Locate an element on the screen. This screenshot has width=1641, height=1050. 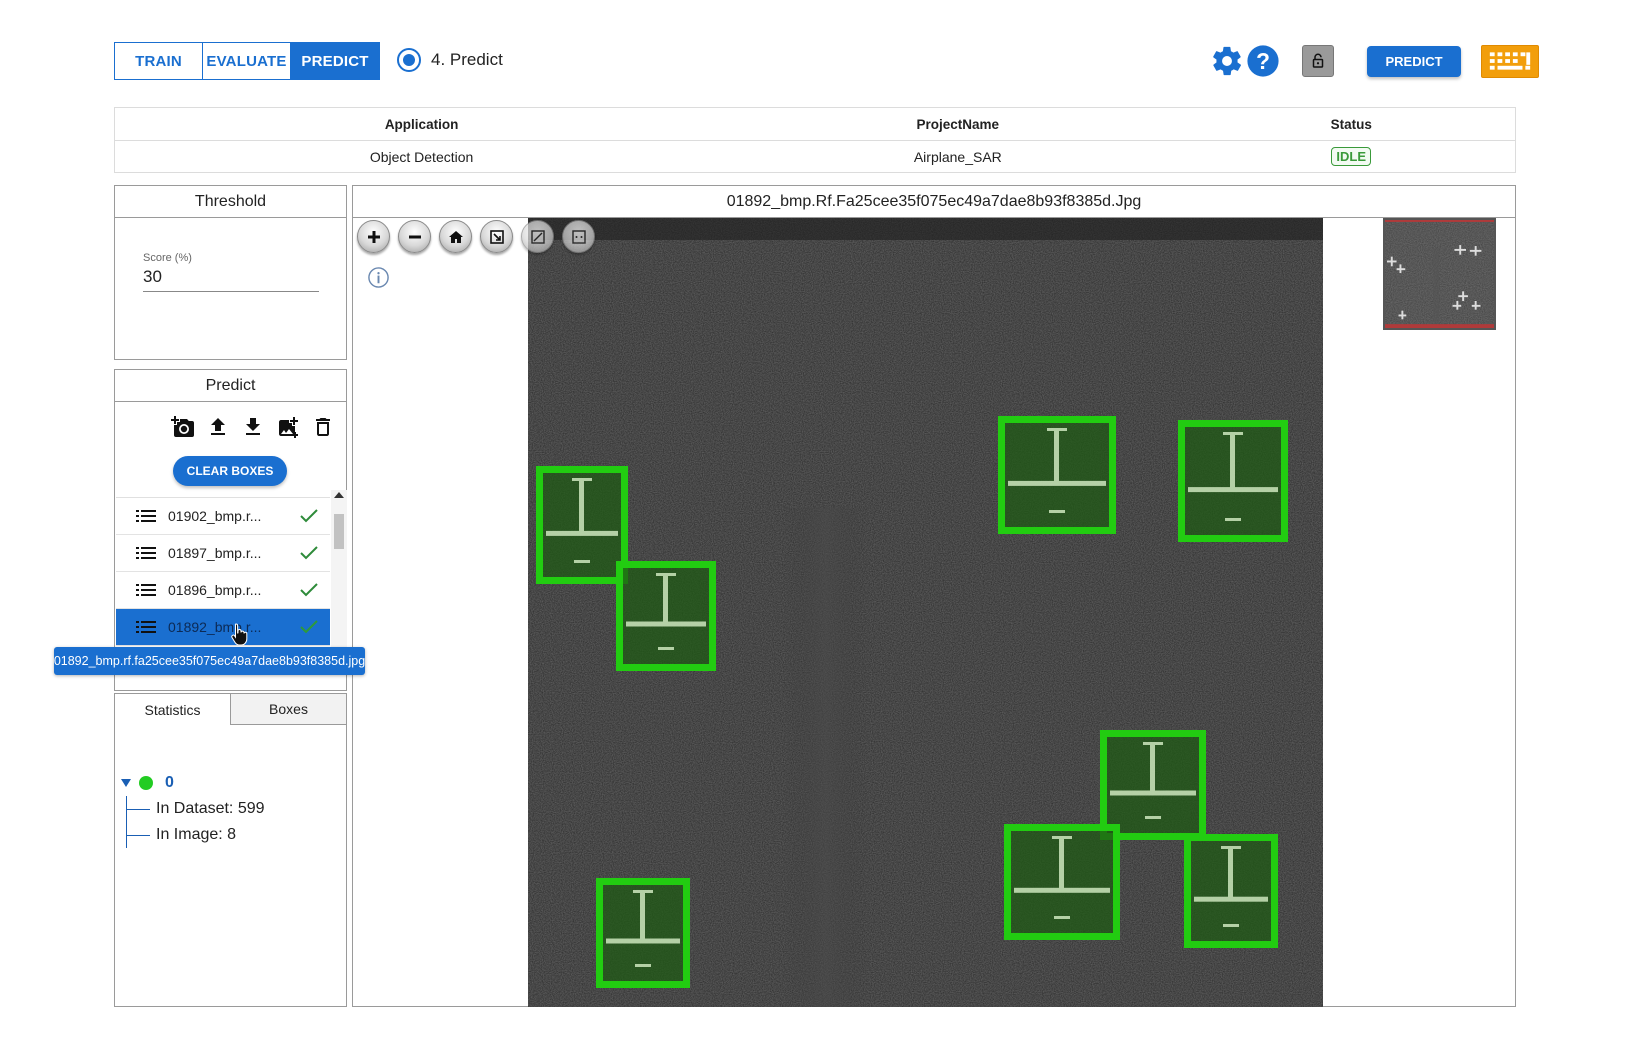
tab-predict: PREDICT is located at coordinates (335, 61).